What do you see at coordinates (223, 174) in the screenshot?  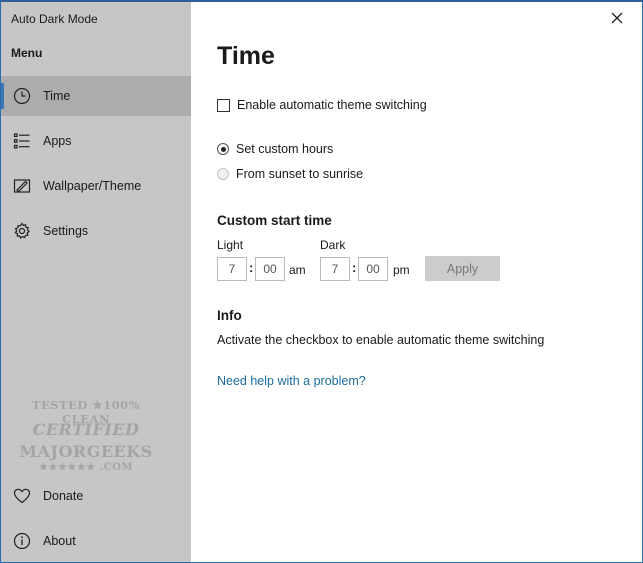 I see `sunset-sunrise-radio` at bounding box center [223, 174].